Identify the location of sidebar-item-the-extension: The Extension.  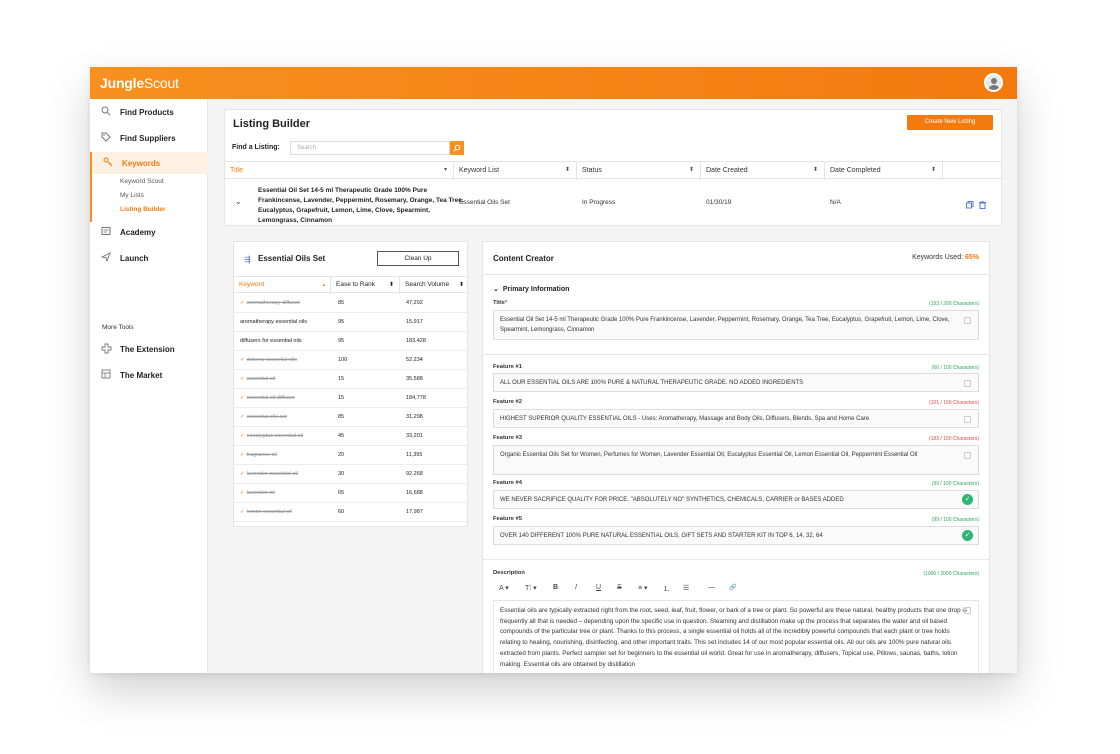
(149, 349).